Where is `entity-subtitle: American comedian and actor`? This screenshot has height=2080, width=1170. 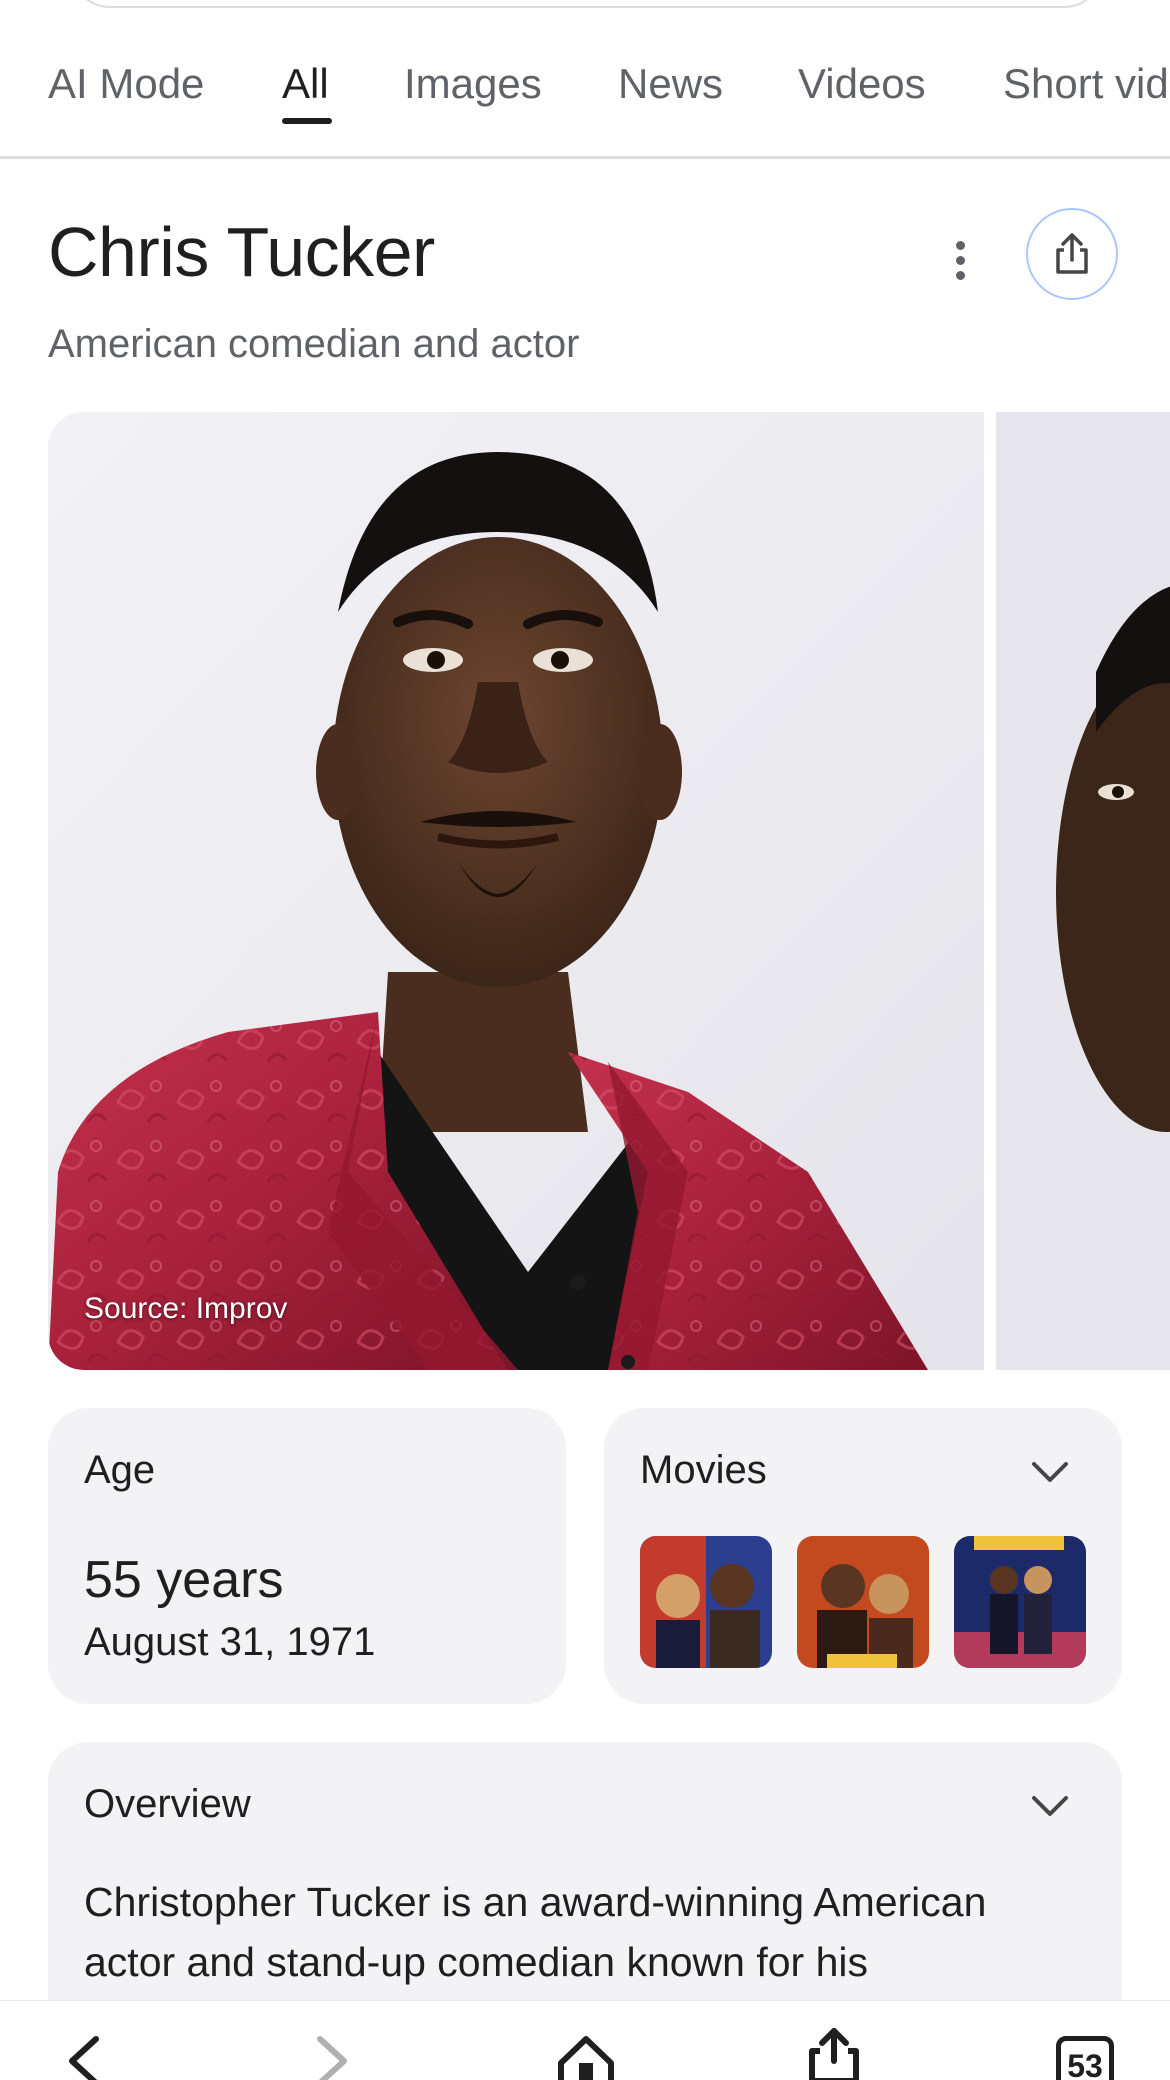 entity-subtitle: American comedian and actor is located at coordinates (314, 344).